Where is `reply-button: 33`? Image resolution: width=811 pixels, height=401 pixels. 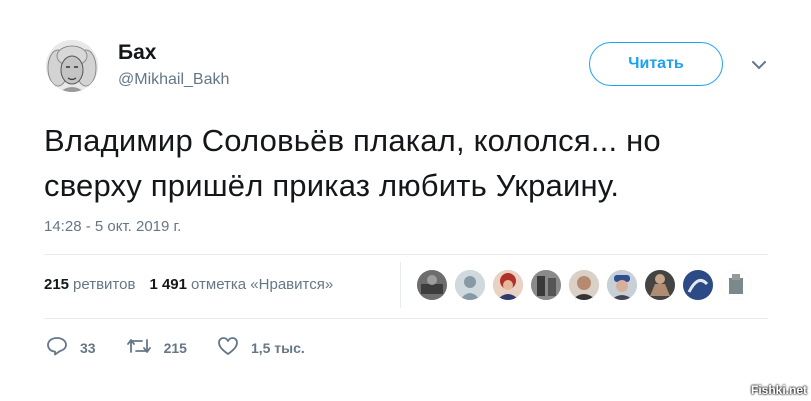 reply-button: 33 is located at coordinates (71, 347).